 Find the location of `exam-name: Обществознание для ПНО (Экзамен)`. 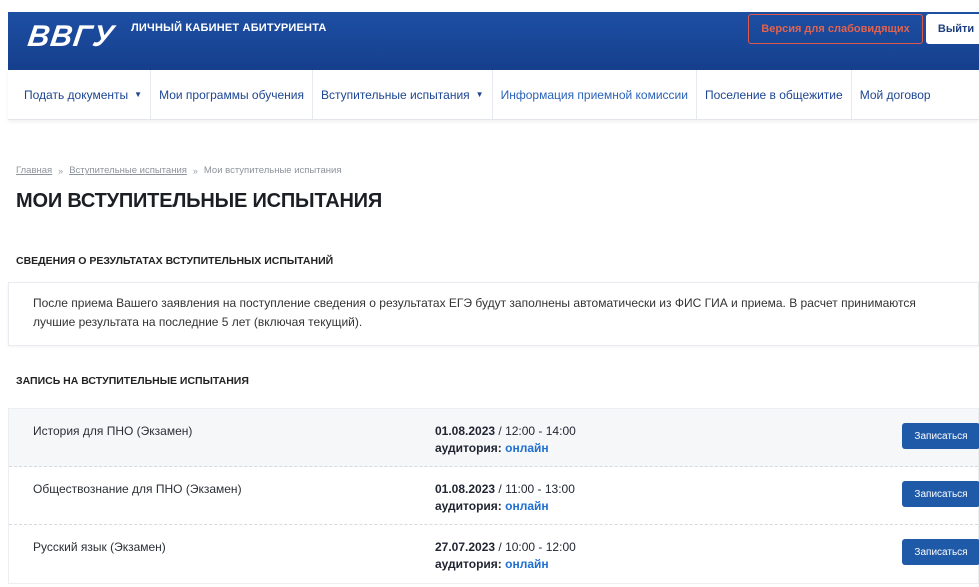

exam-name: Обществознание для ПНО (Экзамен) is located at coordinates (137, 489).